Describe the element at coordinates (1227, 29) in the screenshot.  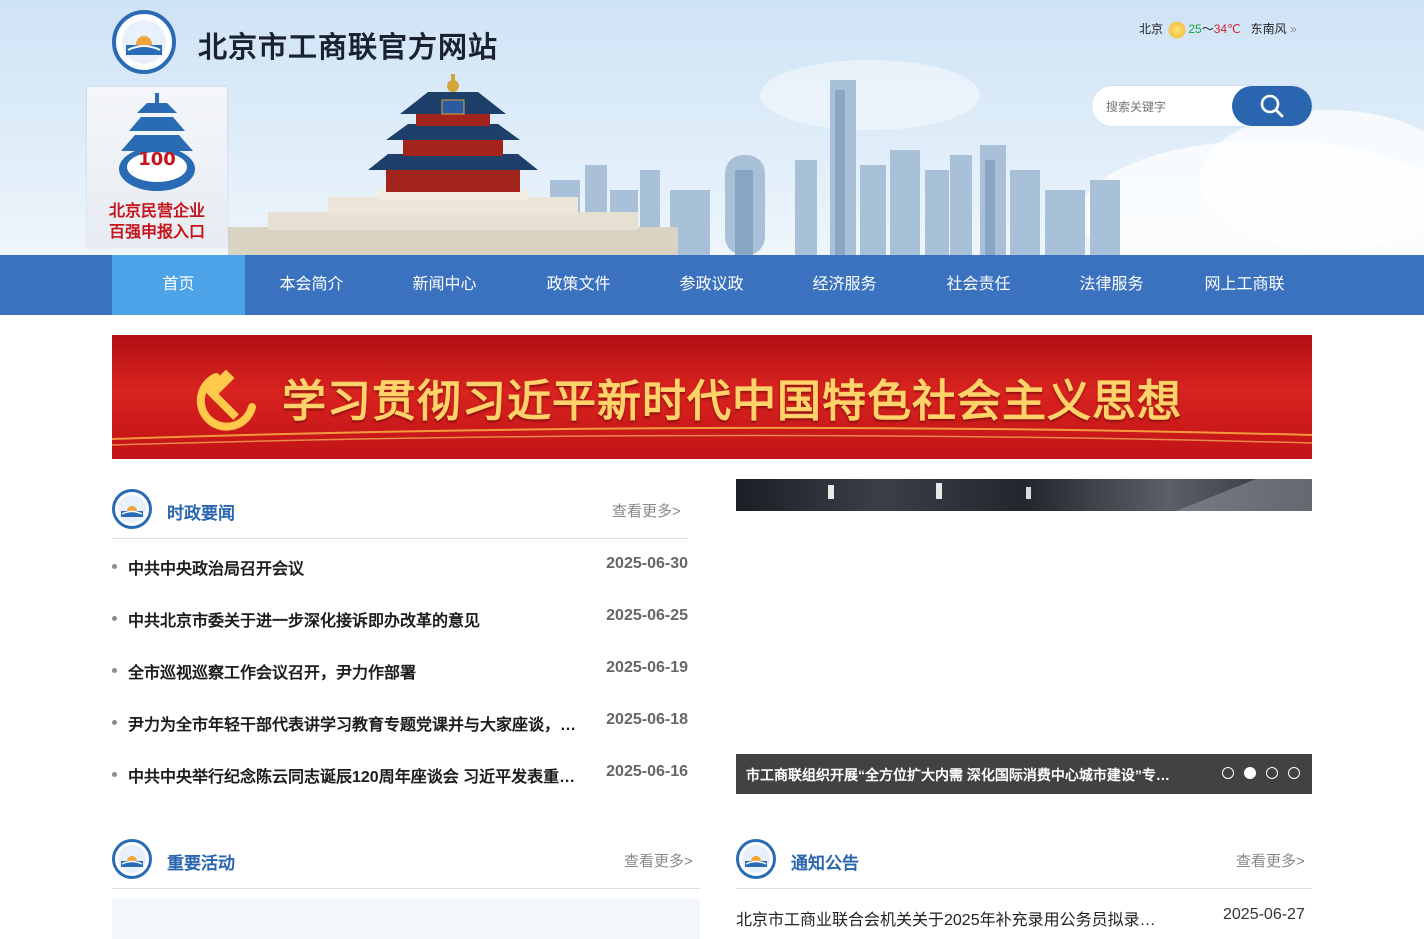
I see `weather-temp-high: 34℃` at that location.